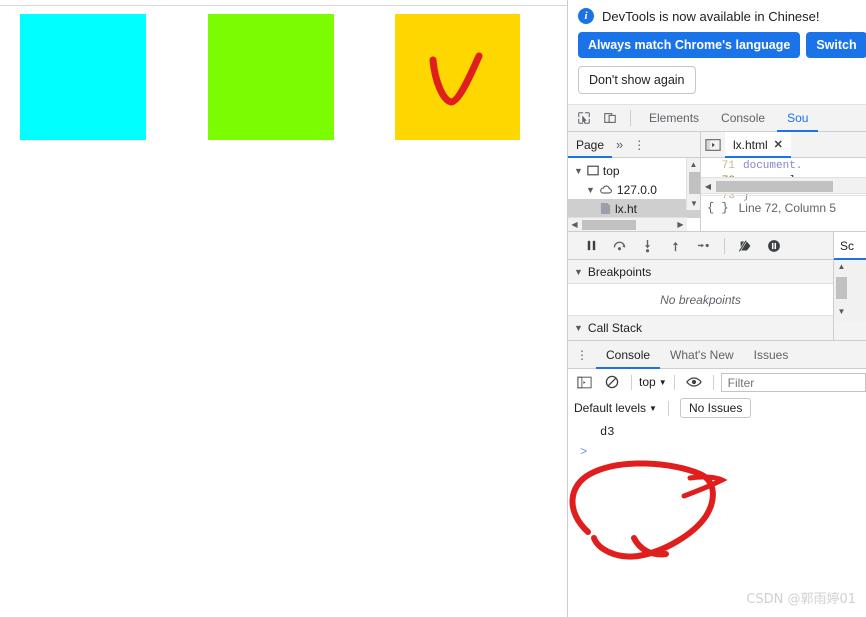 This screenshot has height=617, width=866. I want to click on console-sidebar-icon, so click(584, 382).